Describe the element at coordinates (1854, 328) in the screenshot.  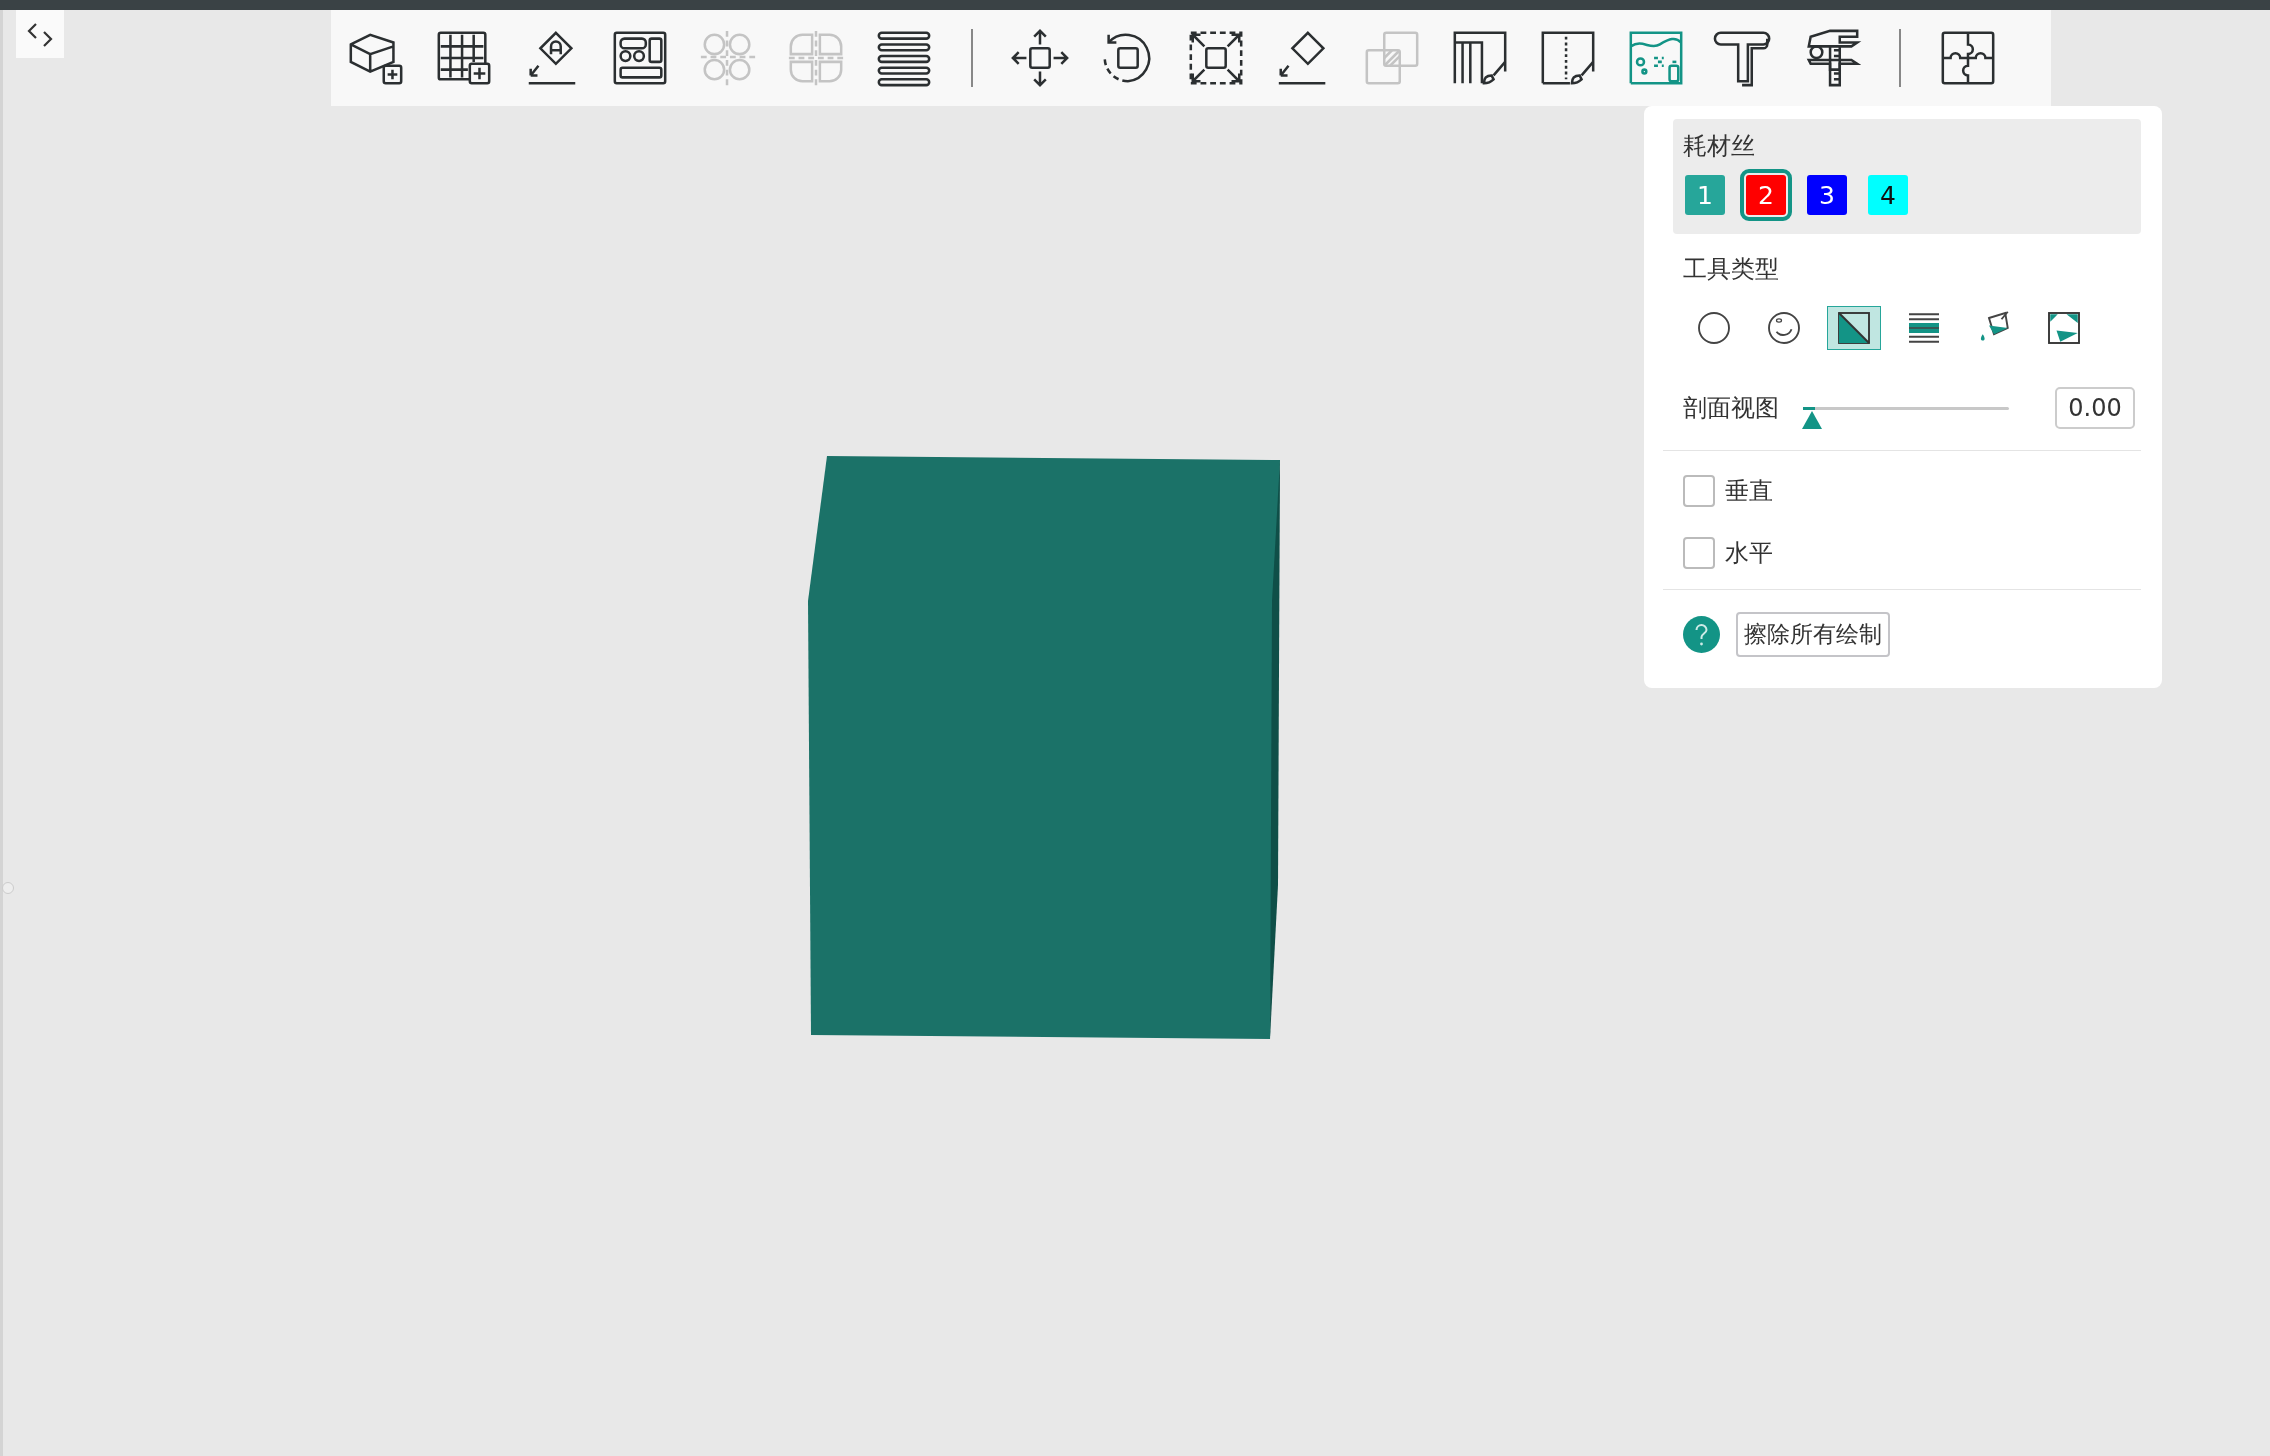
I see `triangle-fill-tool-button` at that location.